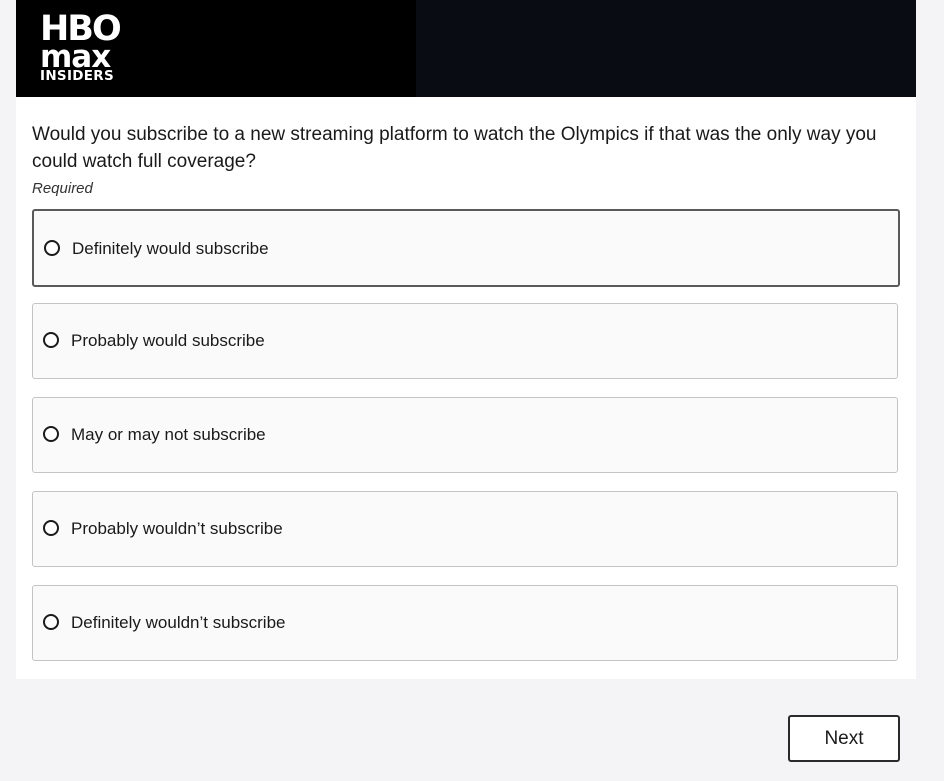 Image resolution: width=944 pixels, height=781 pixels. Describe the element at coordinates (465, 623) in the screenshot. I see `option-definitely-wouldnt-subscribe: Definitely wouldn’t subscribe` at that location.